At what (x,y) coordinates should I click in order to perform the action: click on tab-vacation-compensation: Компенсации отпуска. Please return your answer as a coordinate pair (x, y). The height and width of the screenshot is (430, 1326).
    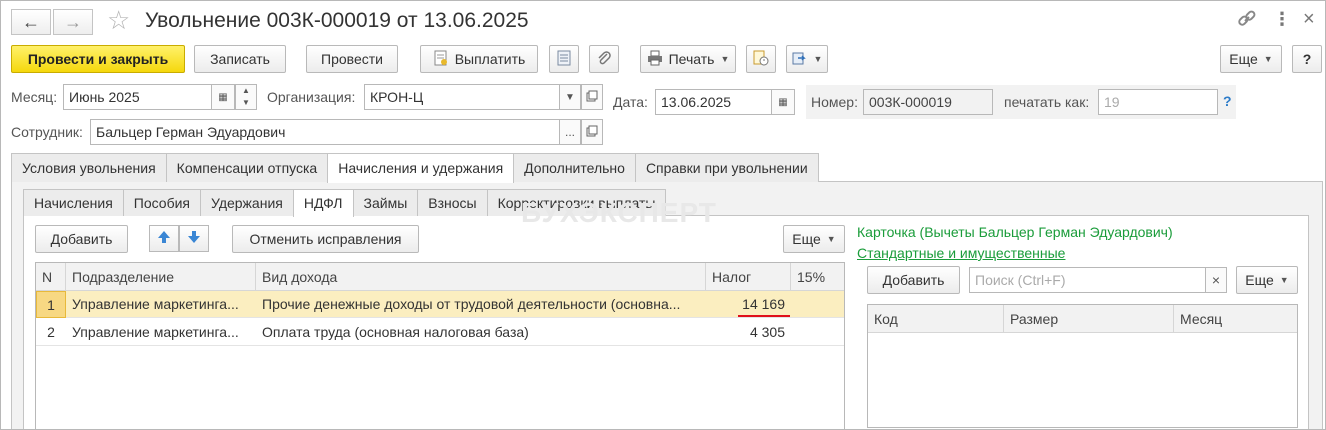
    Looking at the image, I should click on (247, 167).